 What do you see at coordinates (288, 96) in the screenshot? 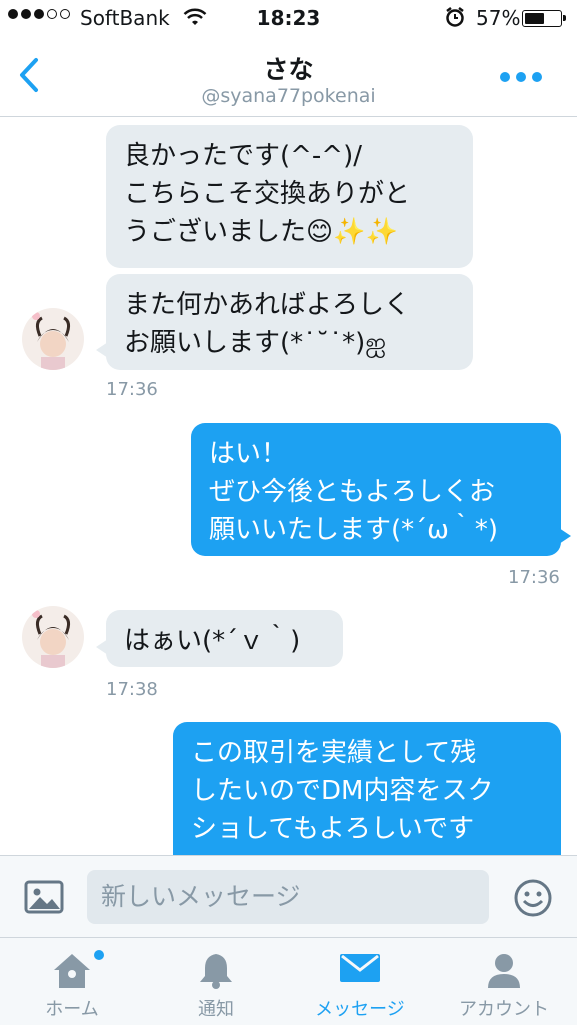
I see `contact-handle: @syana77pokenai` at bounding box center [288, 96].